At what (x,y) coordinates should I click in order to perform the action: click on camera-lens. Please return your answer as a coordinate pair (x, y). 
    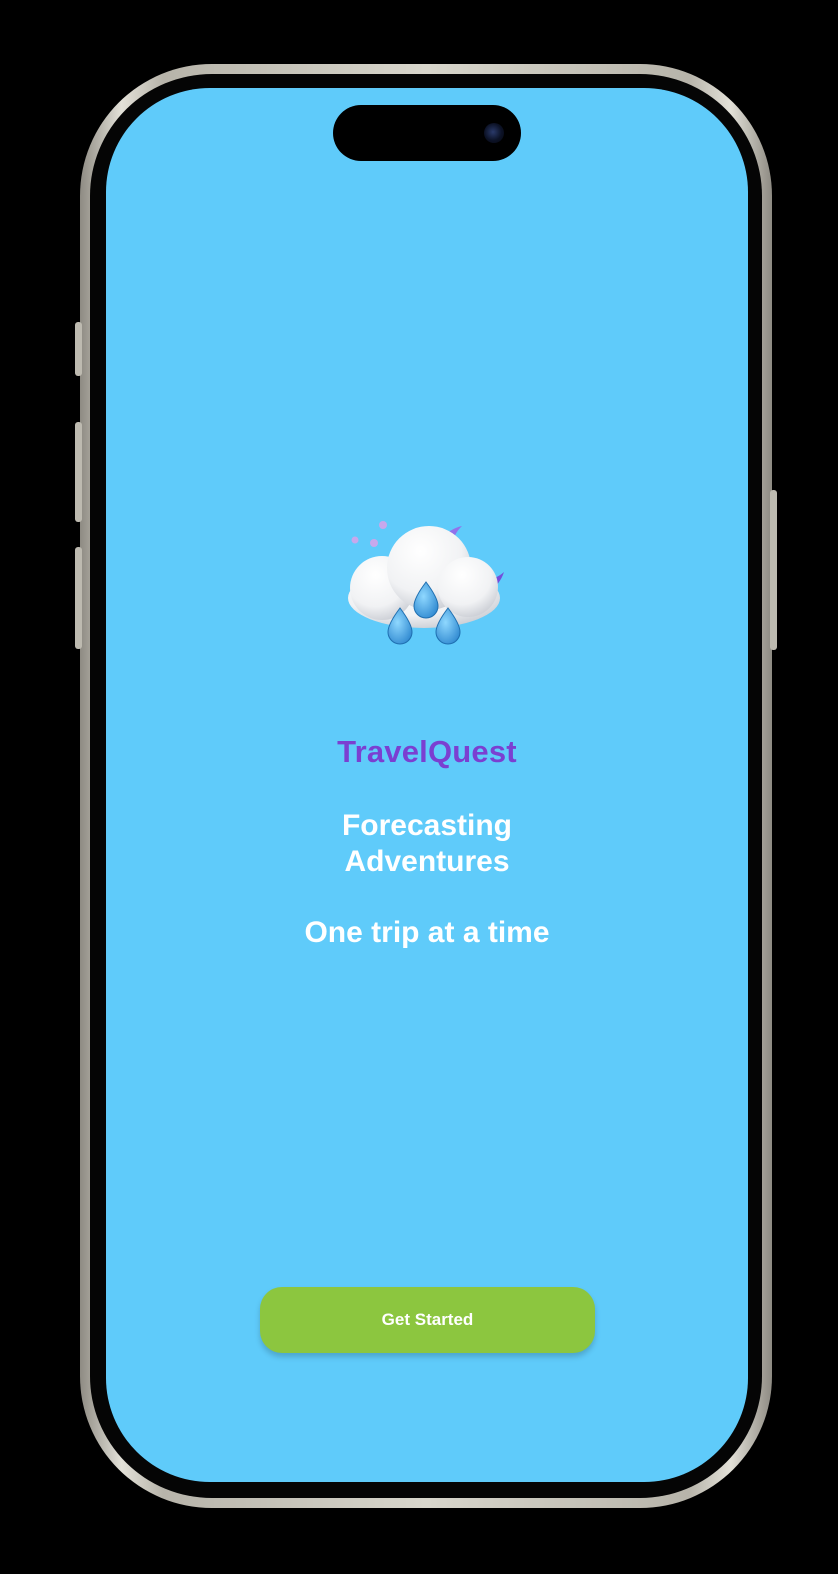
    Looking at the image, I should click on (494, 133).